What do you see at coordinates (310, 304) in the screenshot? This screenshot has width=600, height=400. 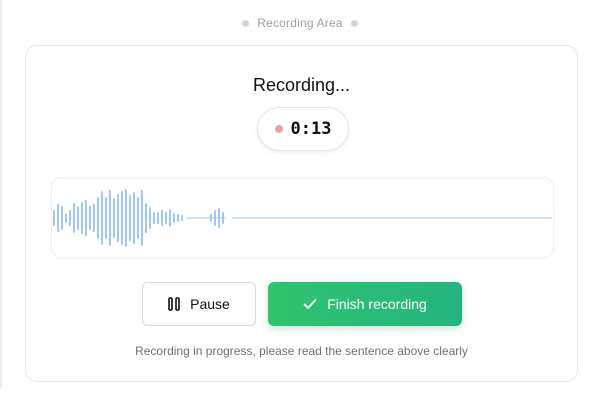 I see `check-icon` at bounding box center [310, 304].